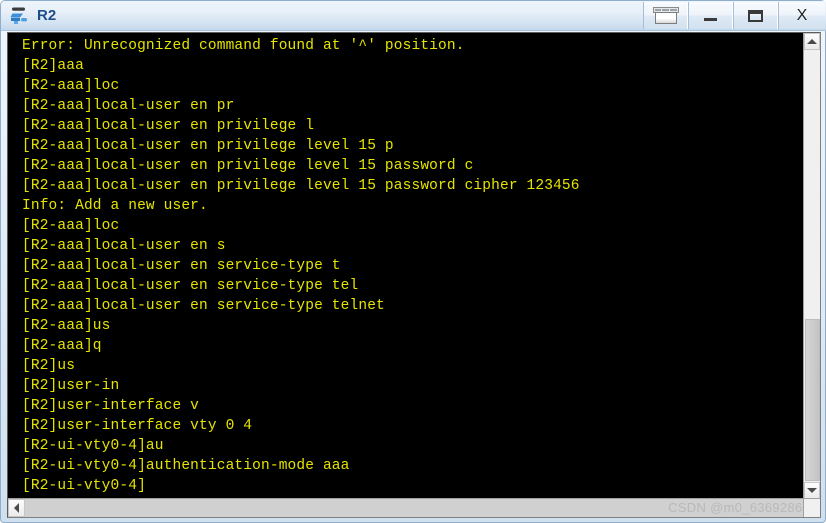 This screenshot has width=826, height=523. I want to click on panel-button, so click(665, 15).